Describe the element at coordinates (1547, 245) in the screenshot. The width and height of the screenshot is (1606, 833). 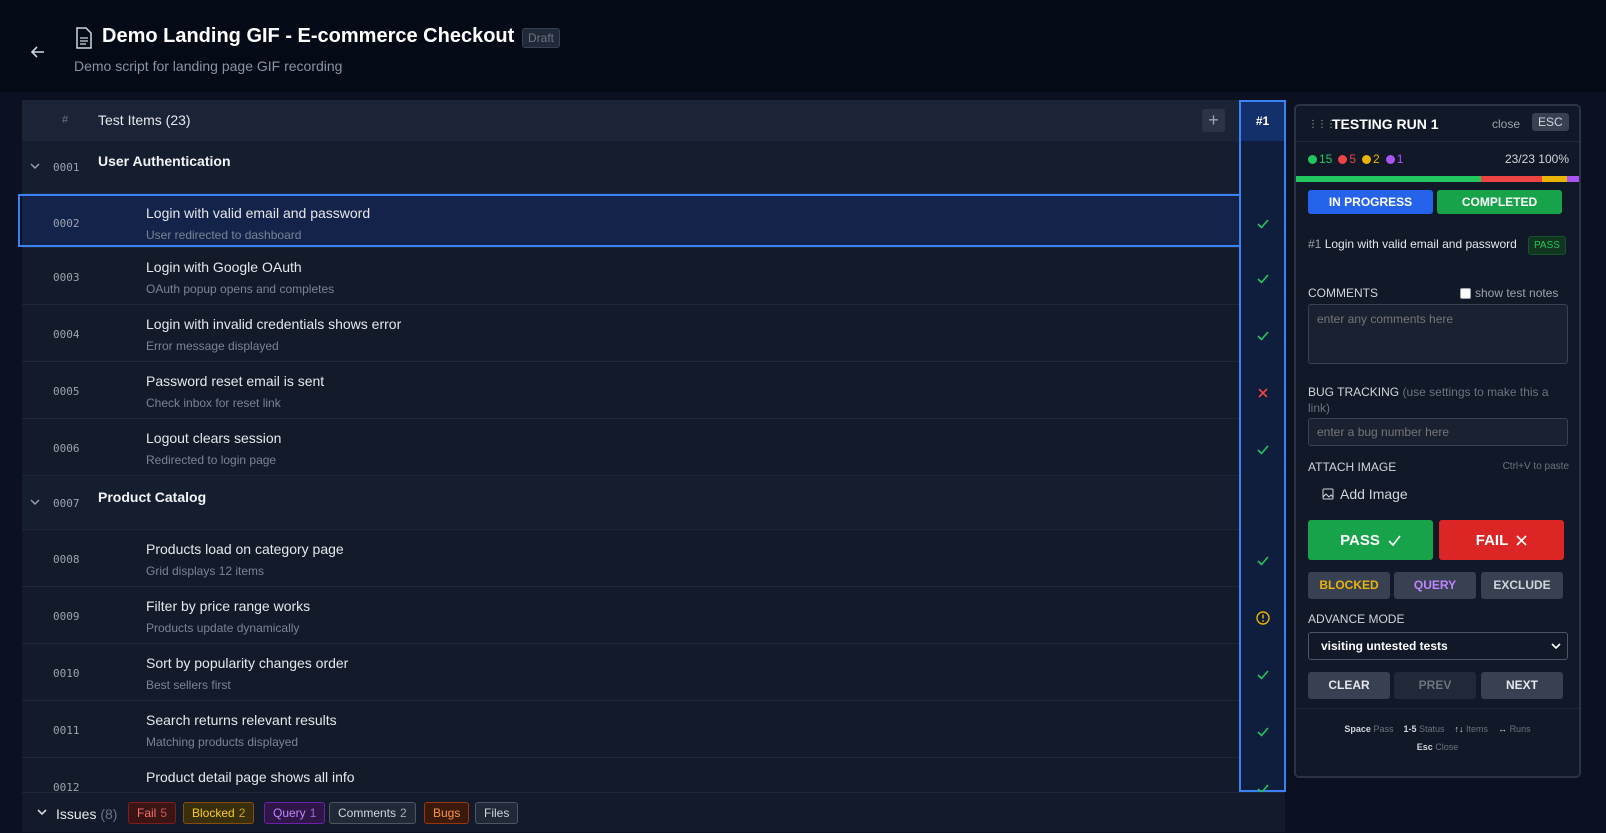
I see `current-status-badge: PASS` at that location.